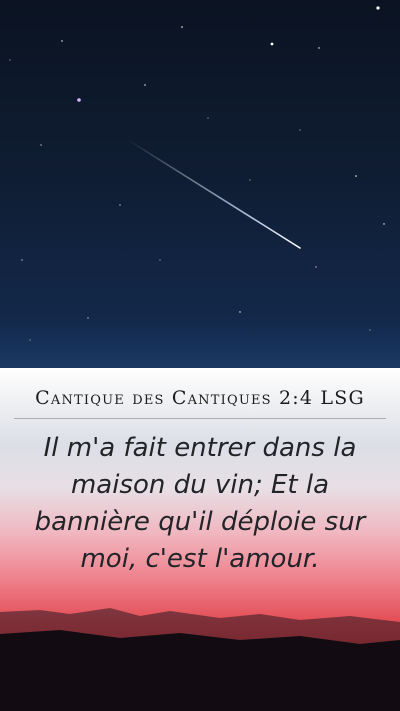  Describe the element at coordinates (214, 194) in the screenshot. I see `shooting-star` at that location.